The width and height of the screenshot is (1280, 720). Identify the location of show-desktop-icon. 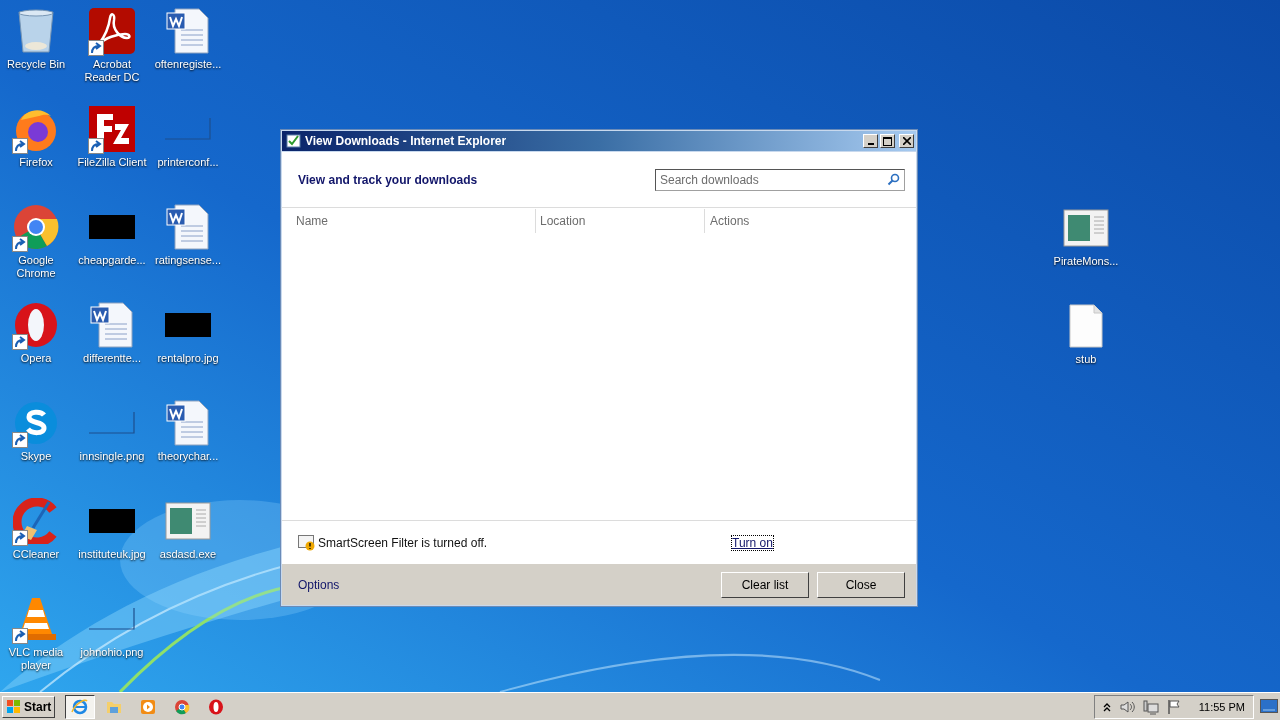
(1269, 706).